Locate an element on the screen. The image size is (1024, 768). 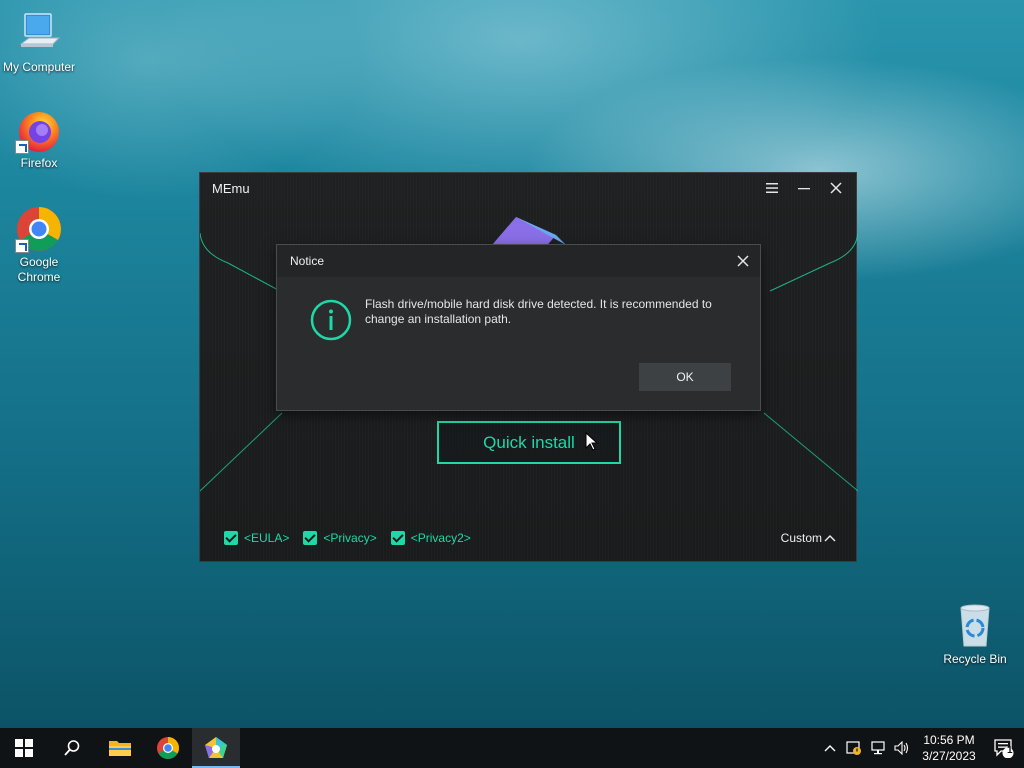
eula-link: <EULA> is located at coordinates (266, 538).